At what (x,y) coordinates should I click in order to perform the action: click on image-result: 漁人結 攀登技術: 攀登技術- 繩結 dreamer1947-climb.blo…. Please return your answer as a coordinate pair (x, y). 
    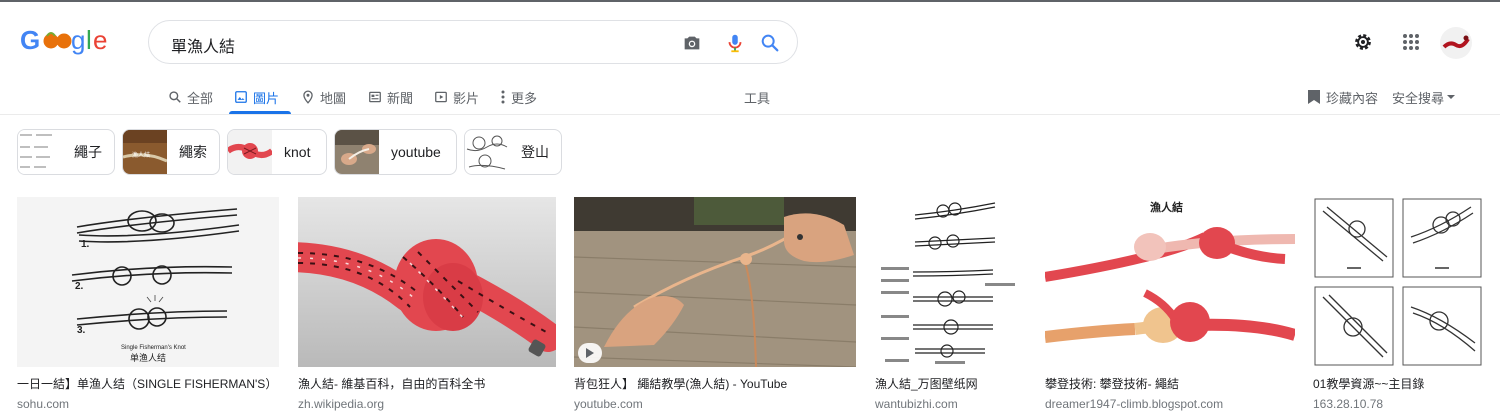
    Looking at the image, I should click on (1170, 304).